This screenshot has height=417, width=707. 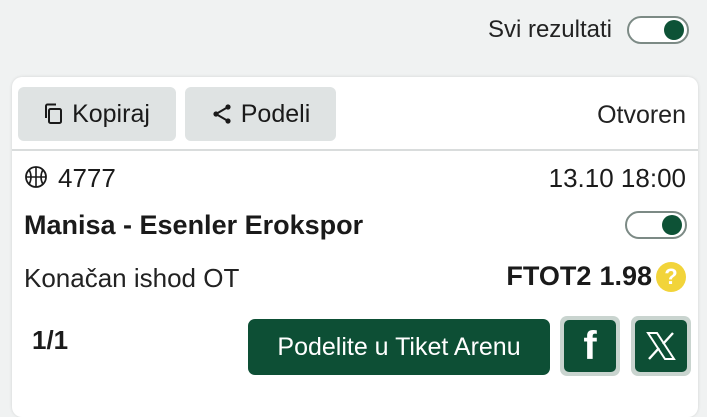 I want to click on share-icon, so click(x=222, y=114).